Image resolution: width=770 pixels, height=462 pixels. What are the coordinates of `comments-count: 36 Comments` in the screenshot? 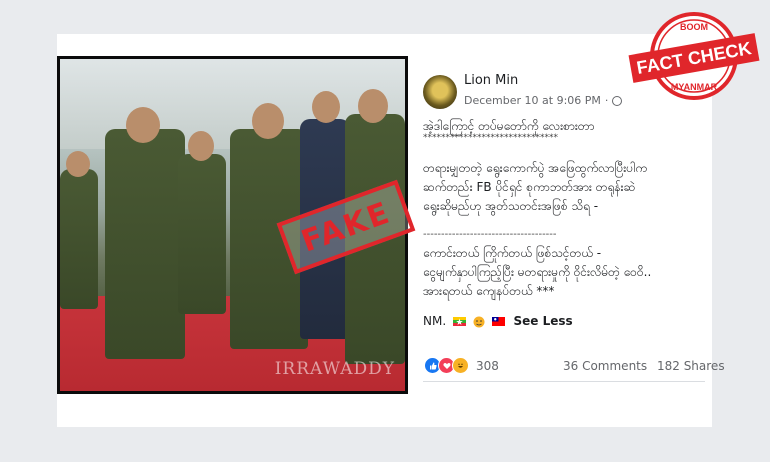 It's located at (605, 366).